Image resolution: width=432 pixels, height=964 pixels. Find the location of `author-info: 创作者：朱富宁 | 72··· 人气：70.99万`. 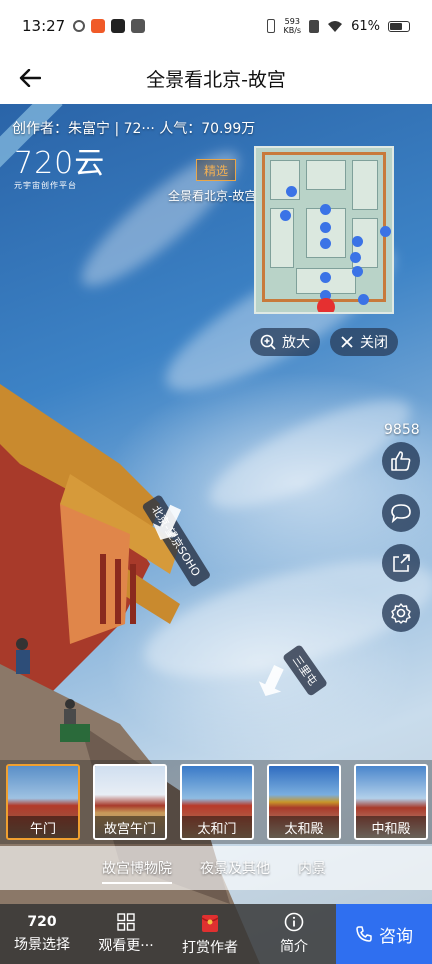

author-info: 创作者：朱富宁 | 72··· 人气：70.99万 is located at coordinates (133, 128).